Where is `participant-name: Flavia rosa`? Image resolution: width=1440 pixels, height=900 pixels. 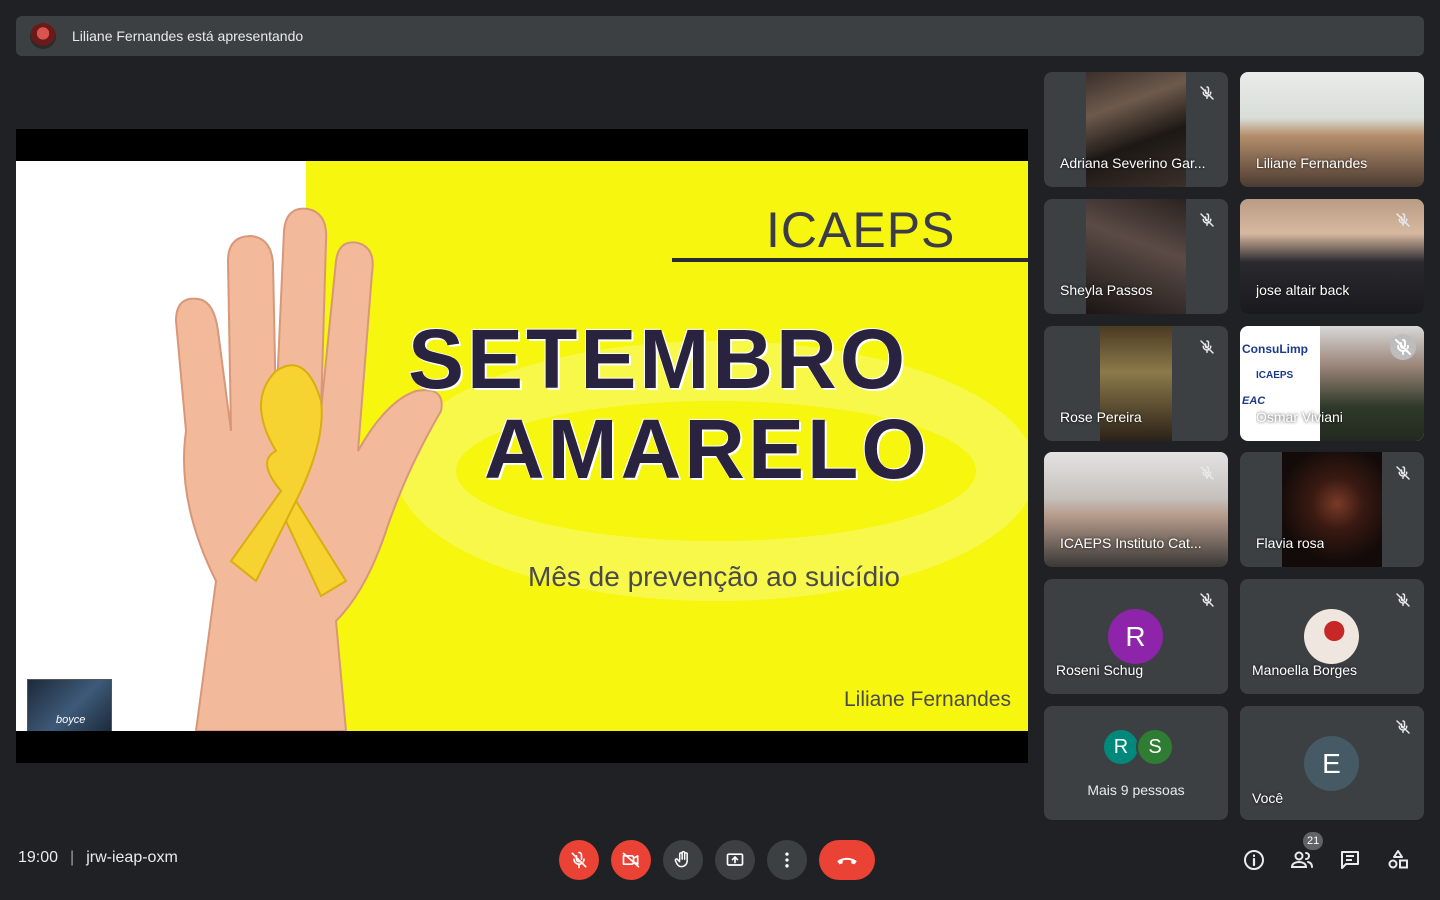 participant-name: Flavia rosa is located at coordinates (1290, 543).